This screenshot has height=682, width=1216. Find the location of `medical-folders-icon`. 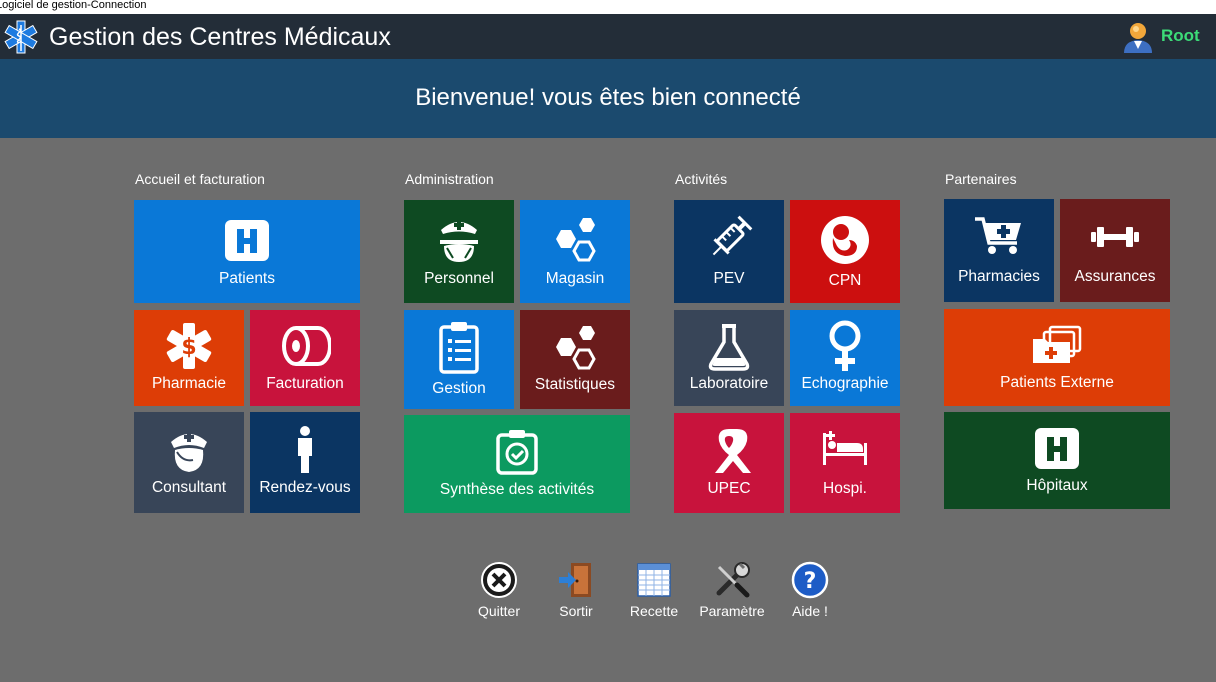

medical-folders-icon is located at coordinates (1057, 344).